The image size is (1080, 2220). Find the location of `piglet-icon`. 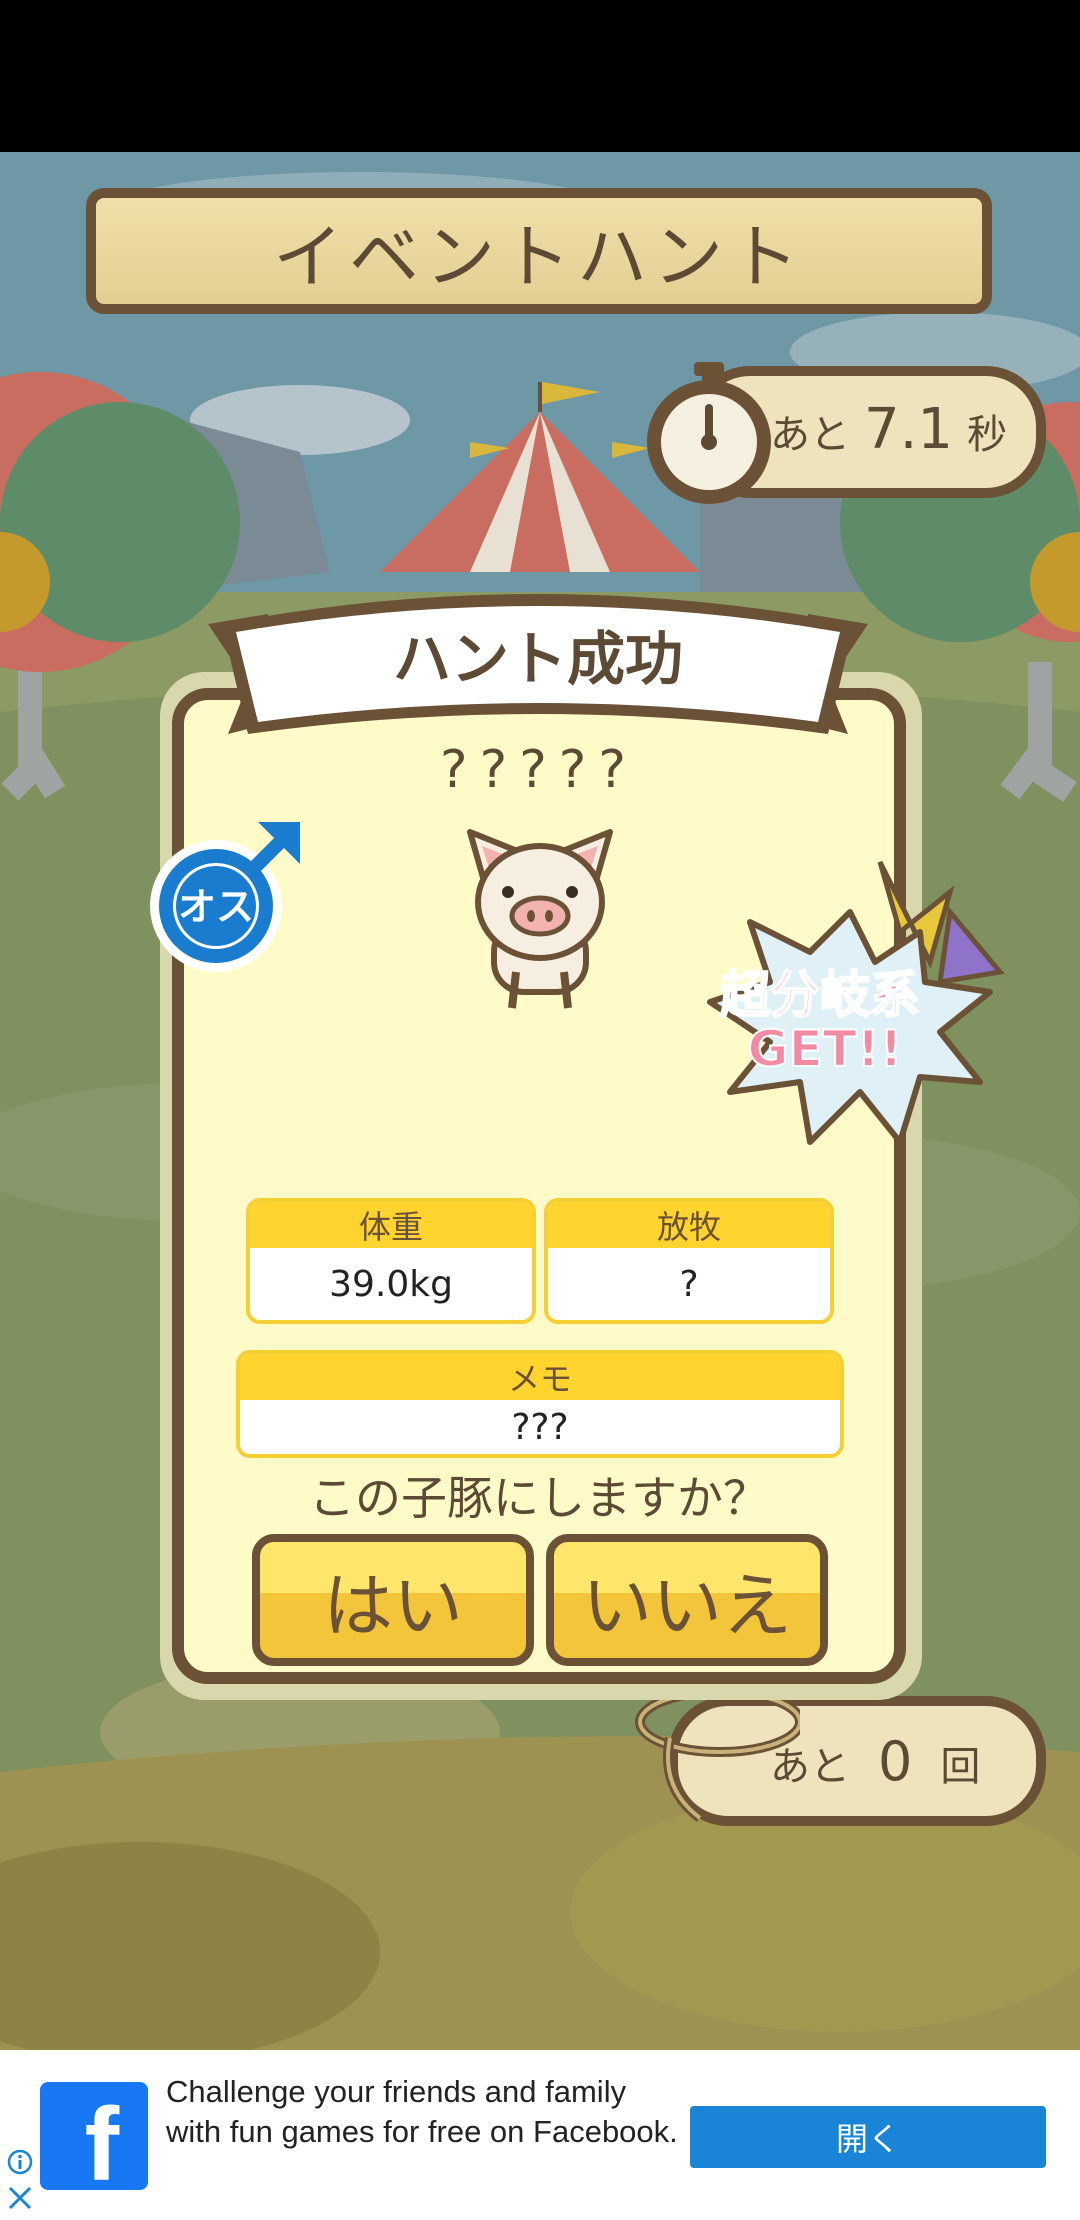

piglet-icon is located at coordinates (540, 919).